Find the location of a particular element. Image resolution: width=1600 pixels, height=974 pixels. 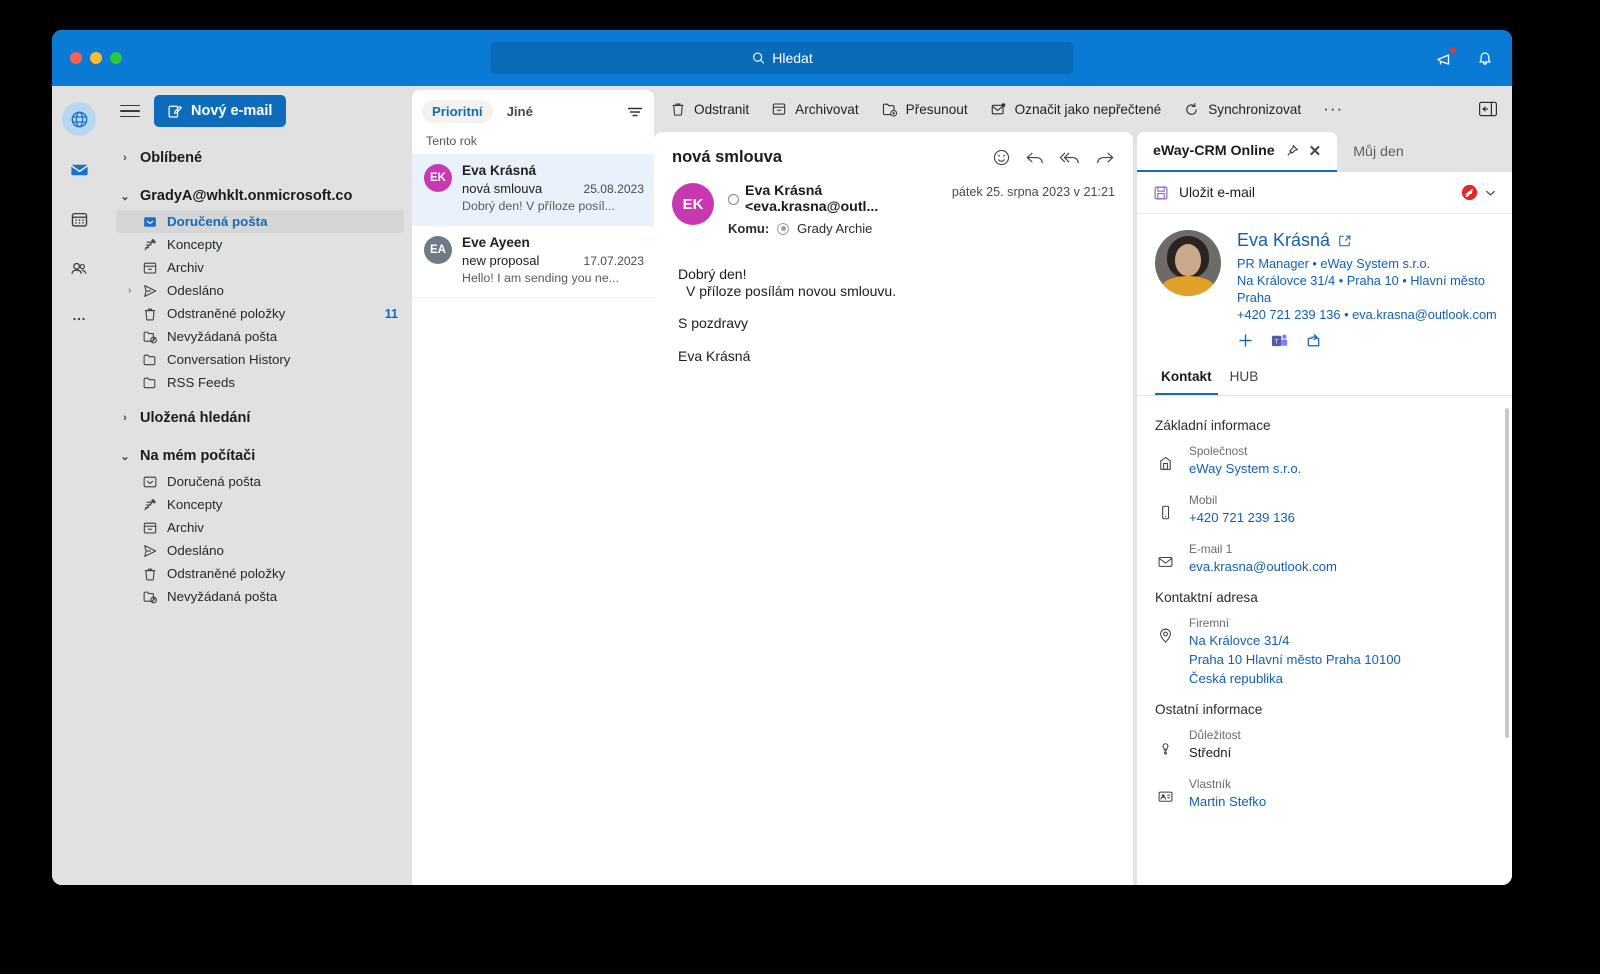

teams-icon: T is located at coordinates (1279, 340).